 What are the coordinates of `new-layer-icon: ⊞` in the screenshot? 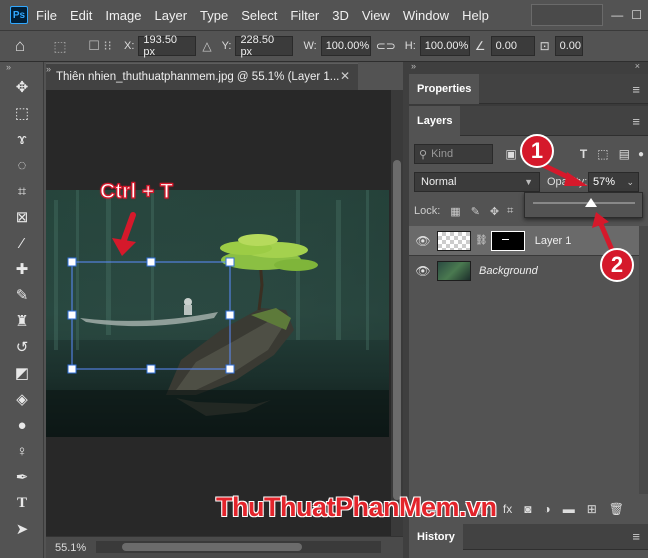 It's located at (592, 509).